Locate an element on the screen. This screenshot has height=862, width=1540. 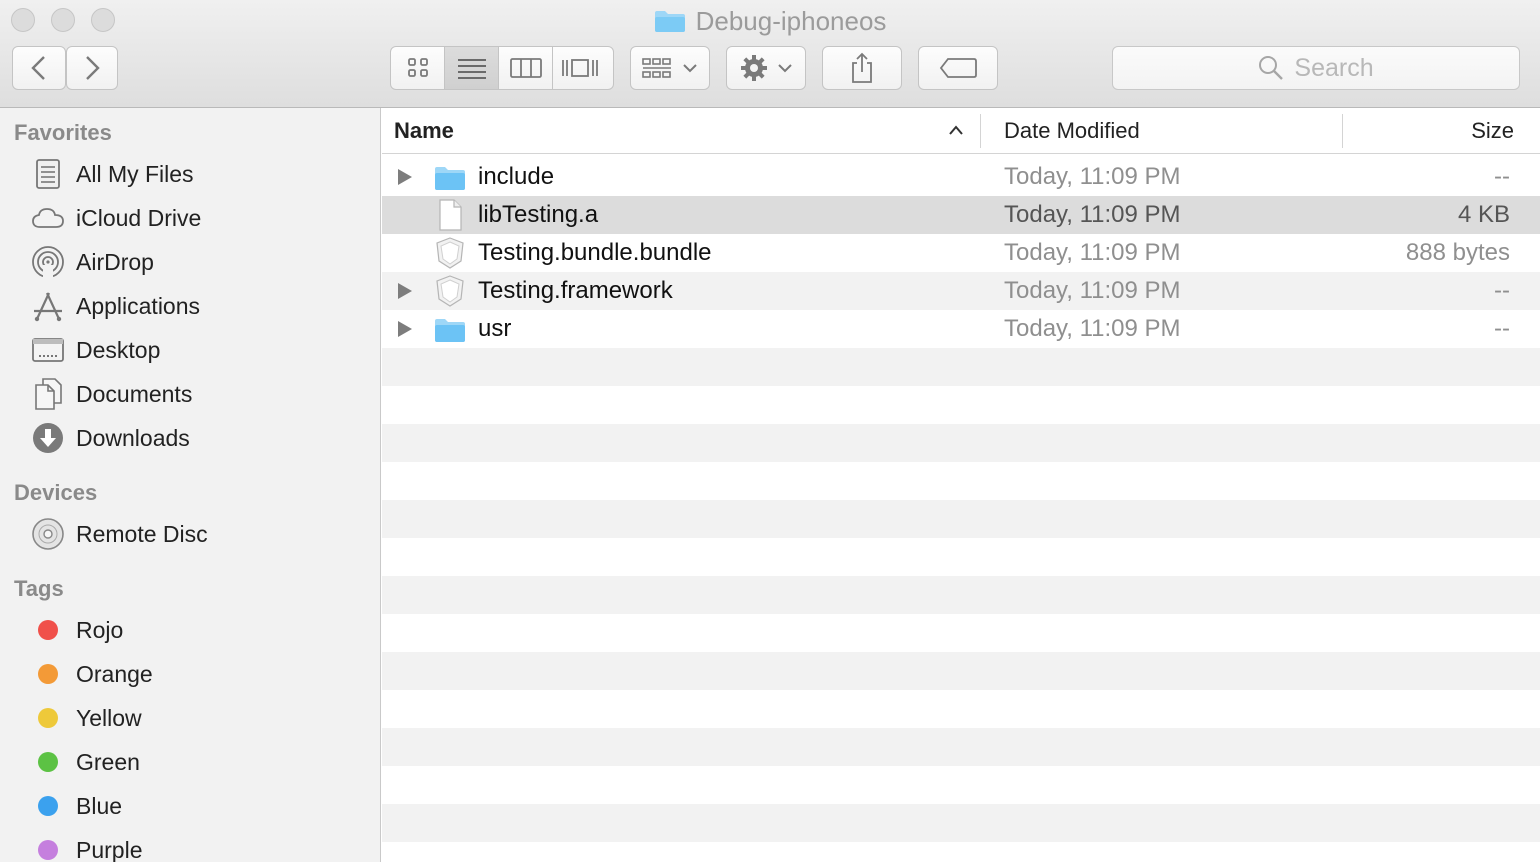
downloads-icon is located at coordinates (48, 438).